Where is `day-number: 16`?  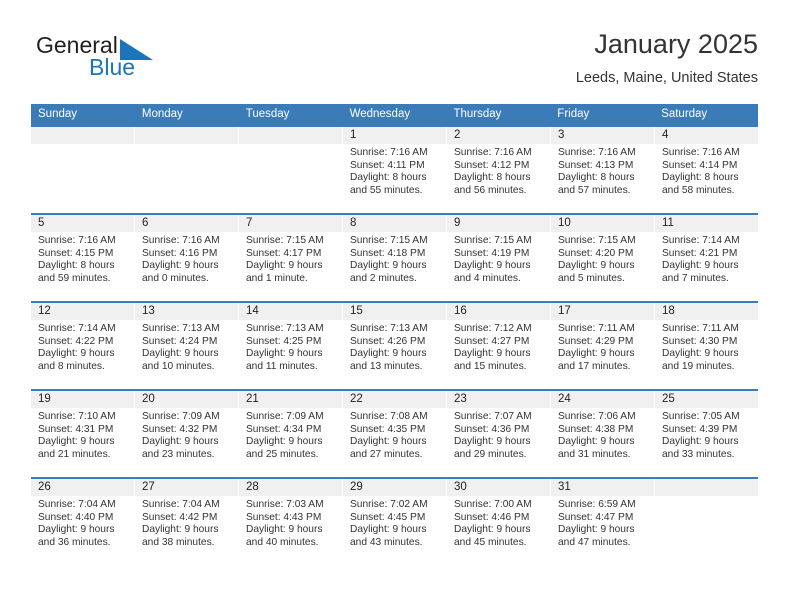
day-number: 16 is located at coordinates (498, 311).